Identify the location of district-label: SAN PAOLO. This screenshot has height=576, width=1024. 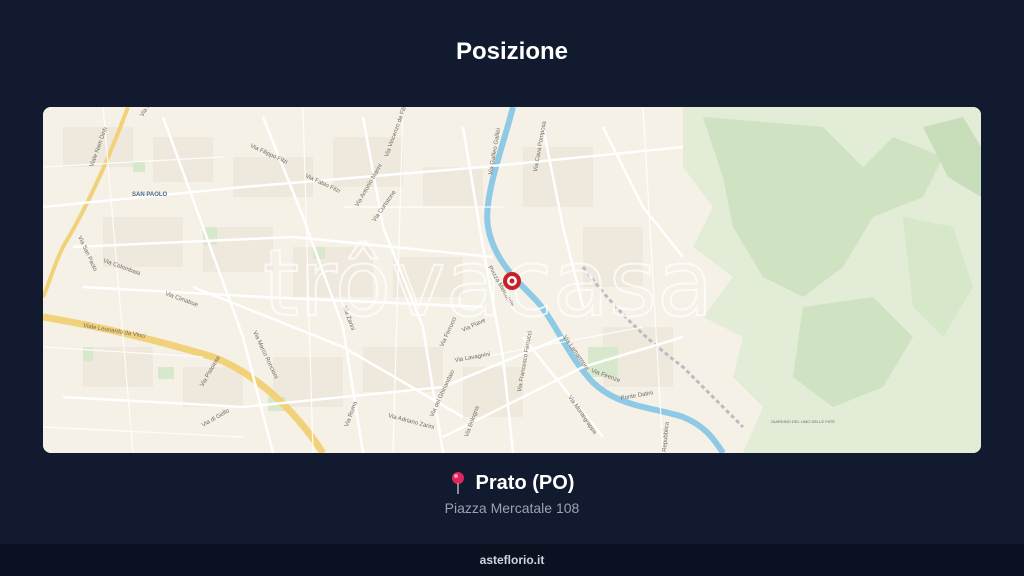
(150, 195).